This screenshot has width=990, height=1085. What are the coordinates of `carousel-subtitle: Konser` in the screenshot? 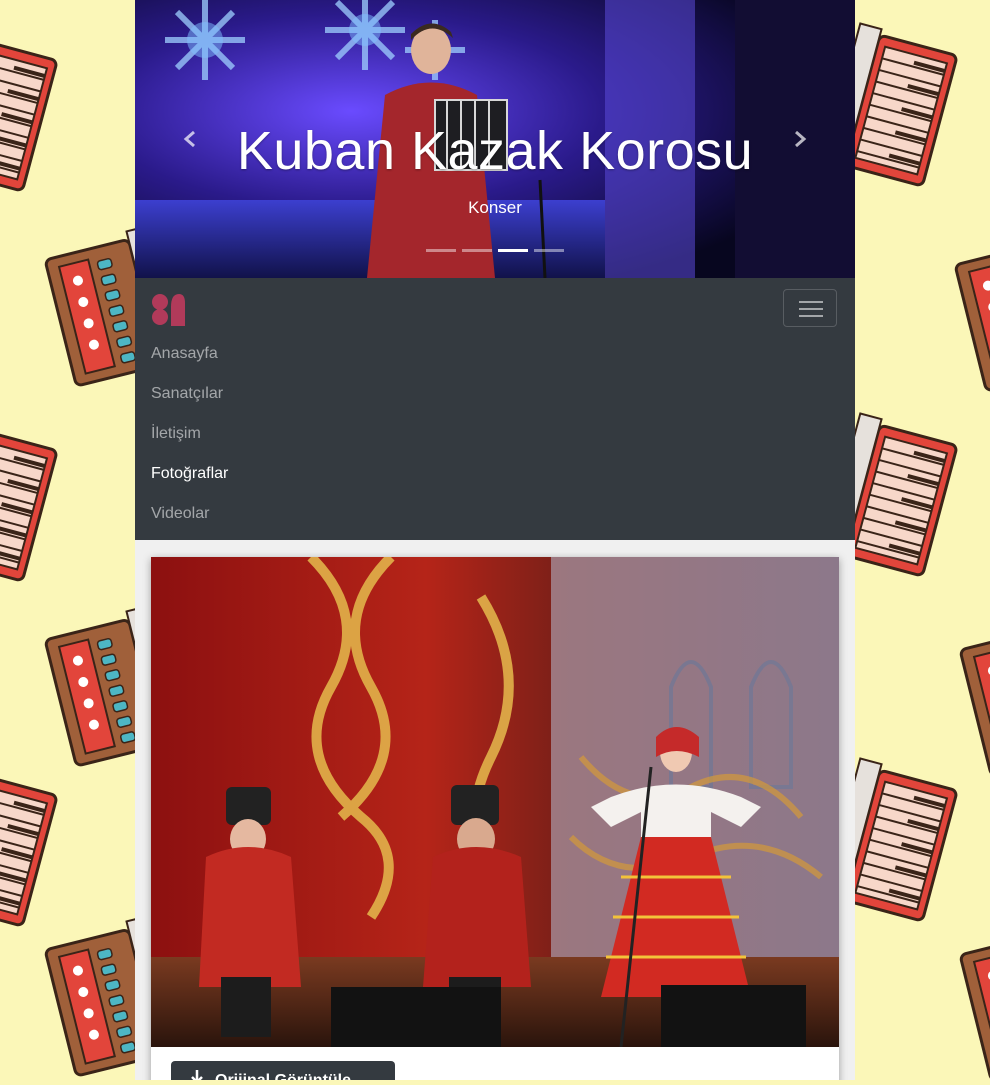 It's located at (495, 207).